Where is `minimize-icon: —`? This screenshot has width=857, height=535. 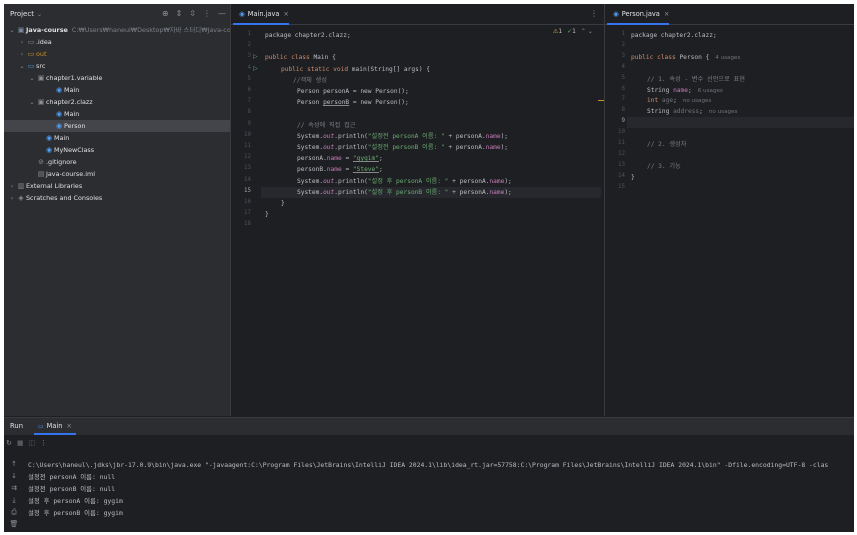
minimize-icon: — is located at coordinates (222, 13).